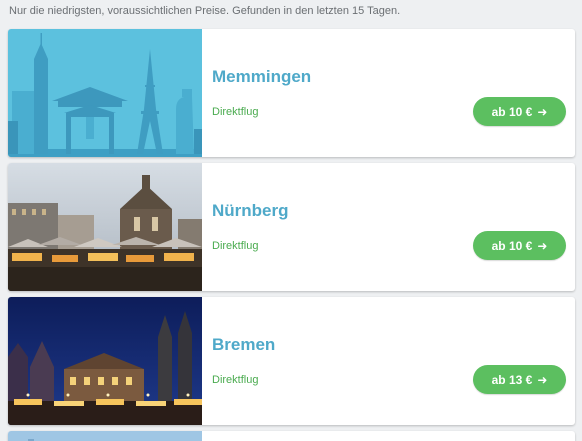  I want to click on destination-card-partial, so click(291, 436).